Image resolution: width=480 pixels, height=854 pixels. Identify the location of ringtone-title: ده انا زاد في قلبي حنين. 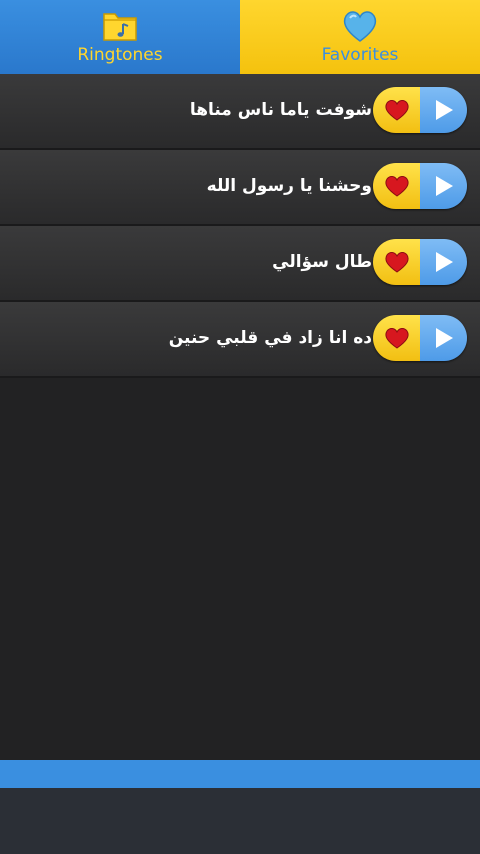
(270, 338).